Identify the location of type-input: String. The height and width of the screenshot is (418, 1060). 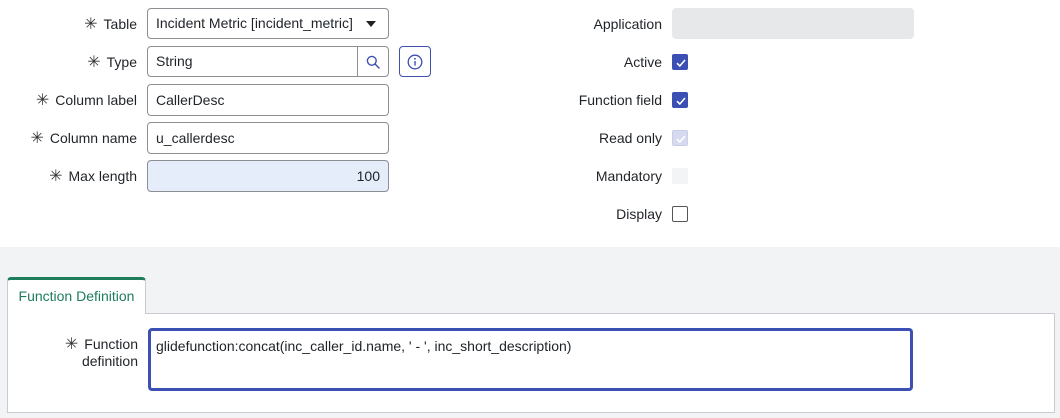
(252, 61).